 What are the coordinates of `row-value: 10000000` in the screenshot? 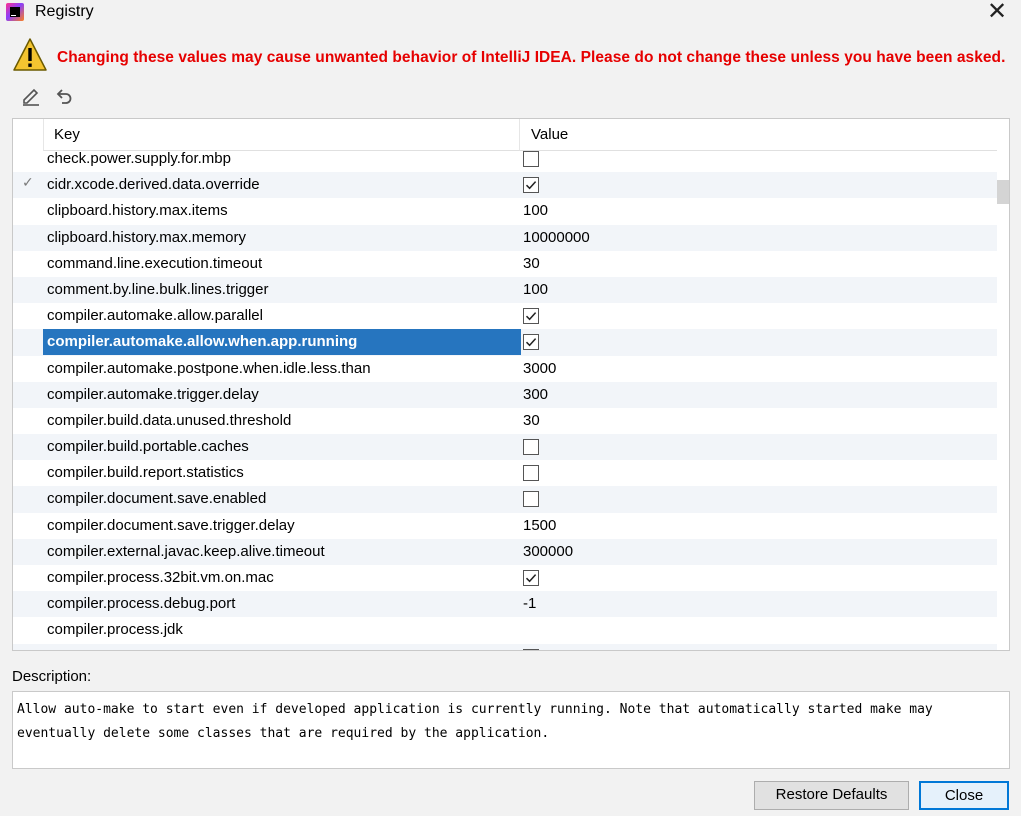 It's located at (556, 238).